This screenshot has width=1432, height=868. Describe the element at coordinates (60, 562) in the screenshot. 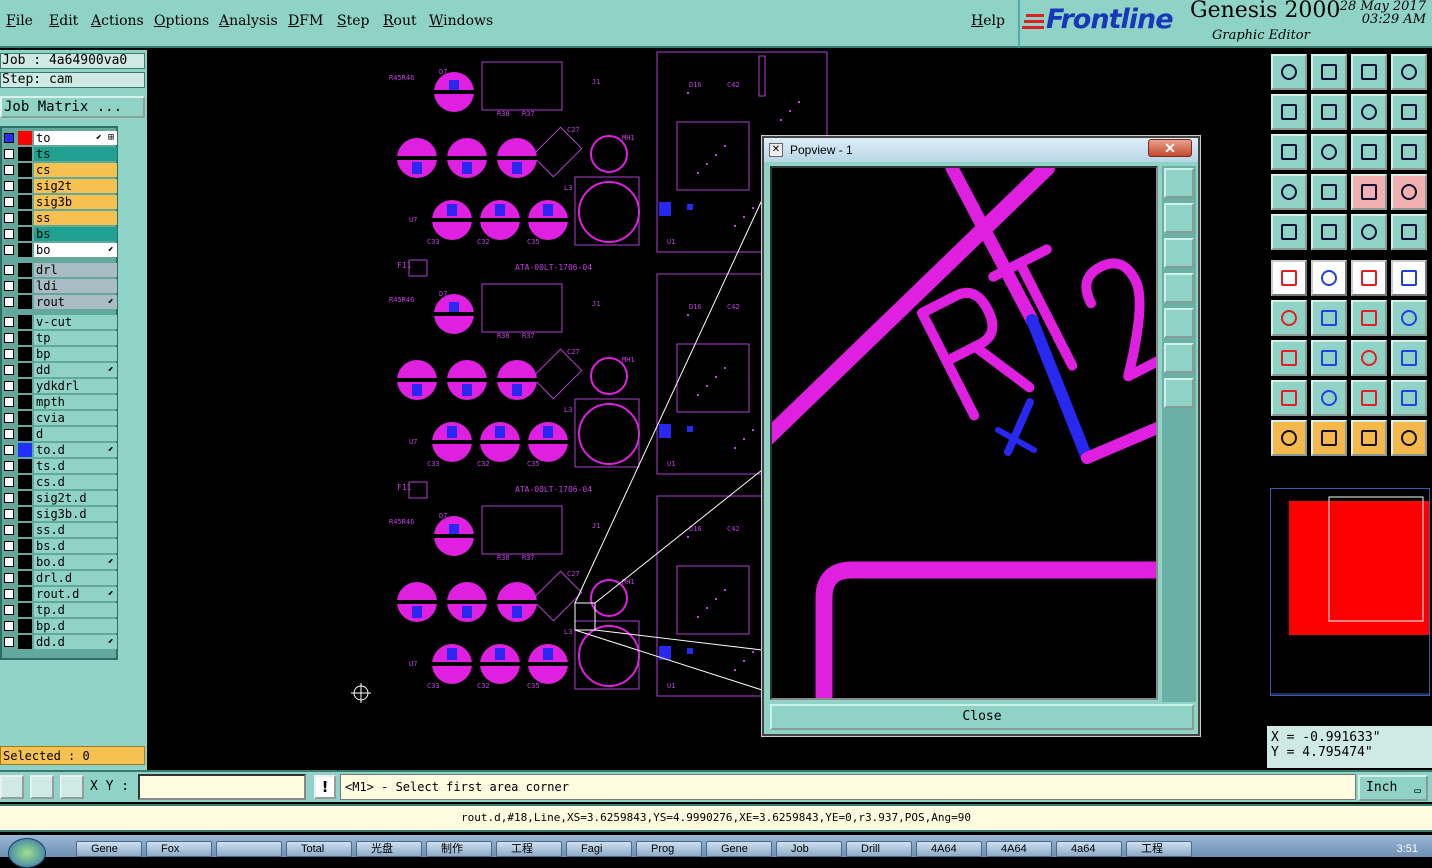

I see `layer-row-bo-d: bo.d ⬋` at that location.